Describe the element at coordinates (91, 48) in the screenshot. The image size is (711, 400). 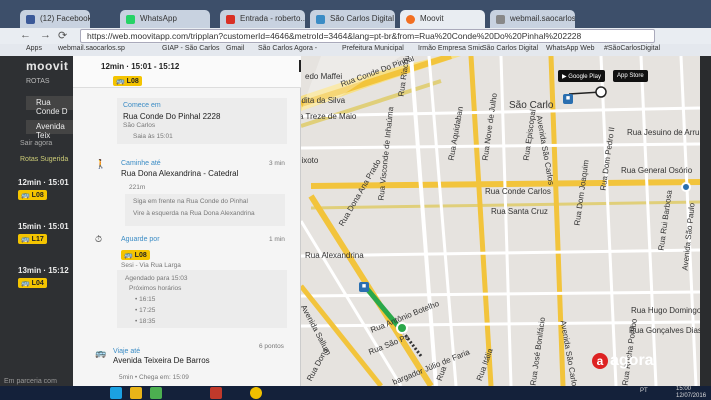
I see `bookmark-webmail: webmail.saocarlos.sp` at that location.